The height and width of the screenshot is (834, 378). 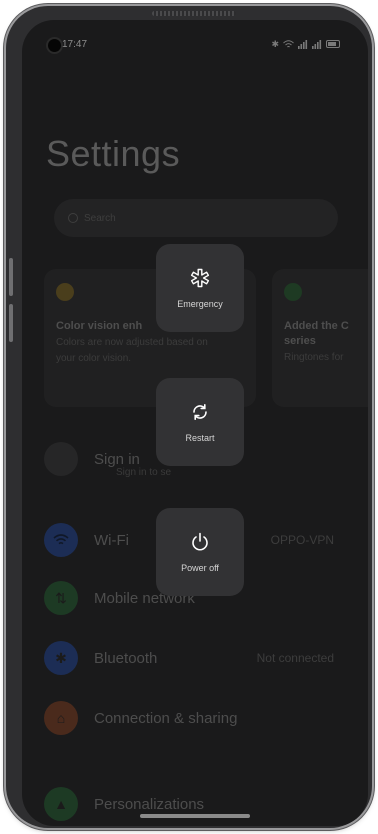 I want to click on sign-in-subtitle: Sign in to se, so click(x=144, y=472).